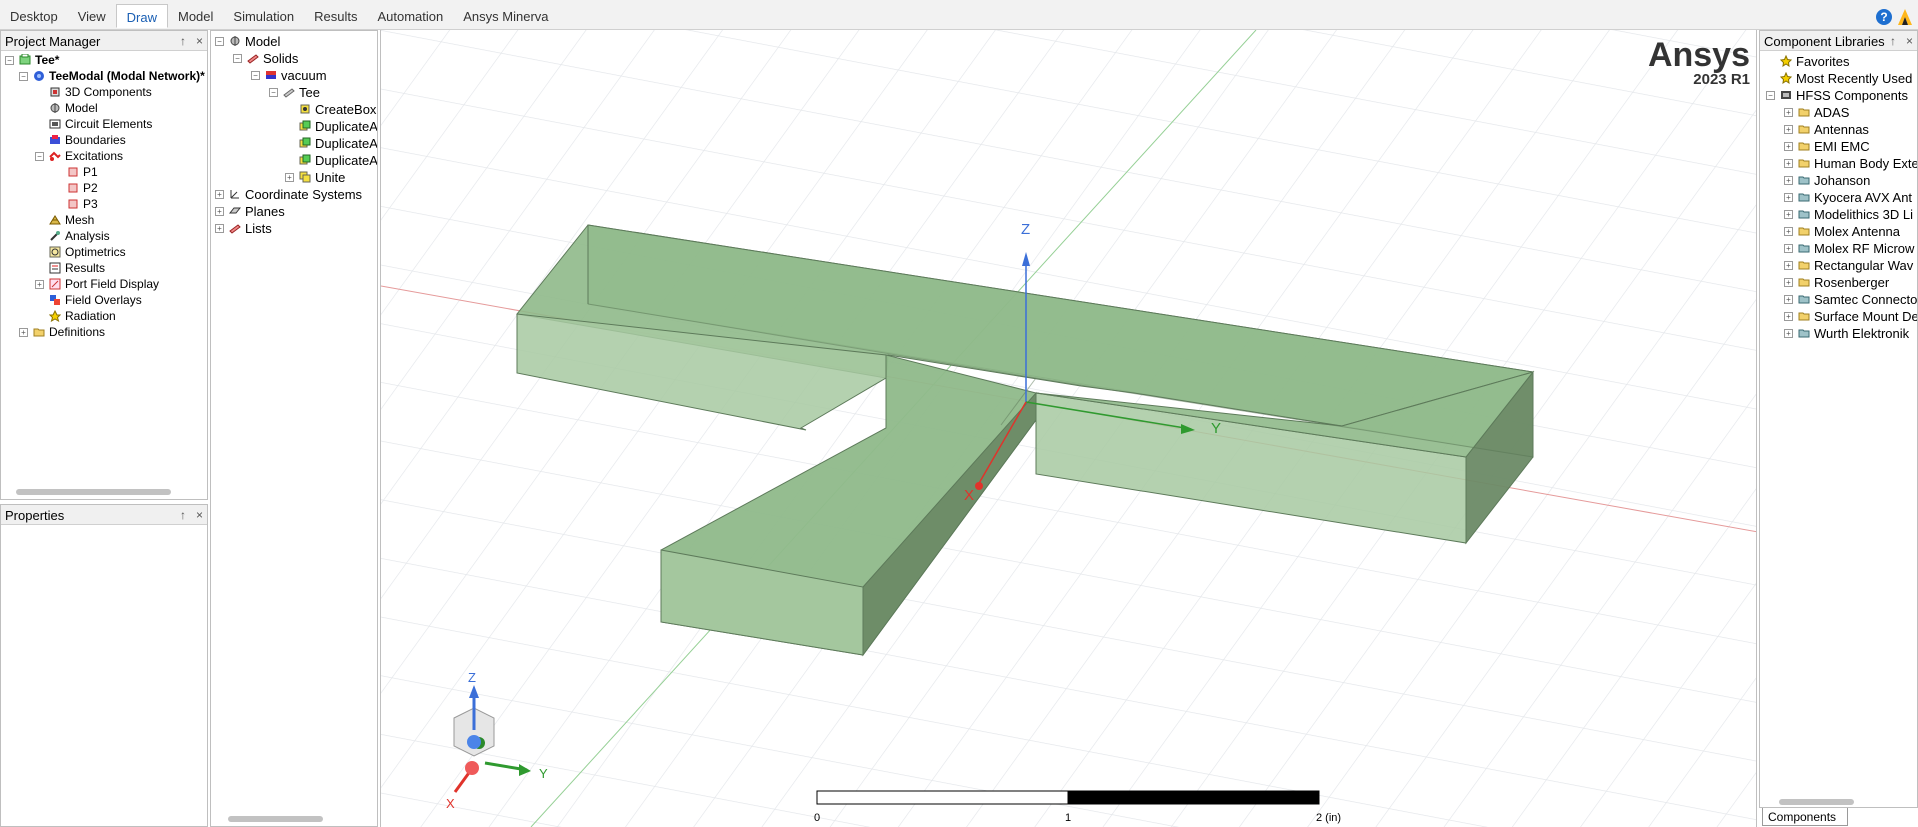 Image resolution: width=1918 pixels, height=827 pixels. What do you see at coordinates (1848, 214) in the screenshot?
I see `library-item-modelithics: + Modelithics 3D Li` at bounding box center [1848, 214].